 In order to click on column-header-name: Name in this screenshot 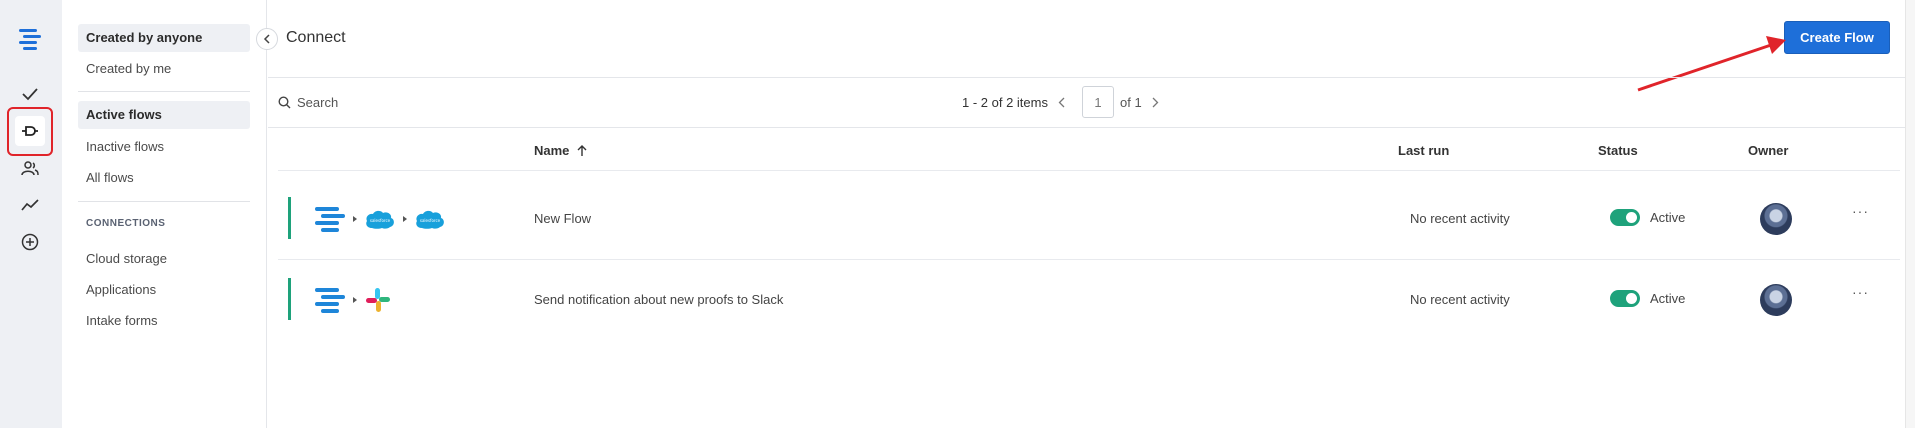, I will do `click(560, 150)`.